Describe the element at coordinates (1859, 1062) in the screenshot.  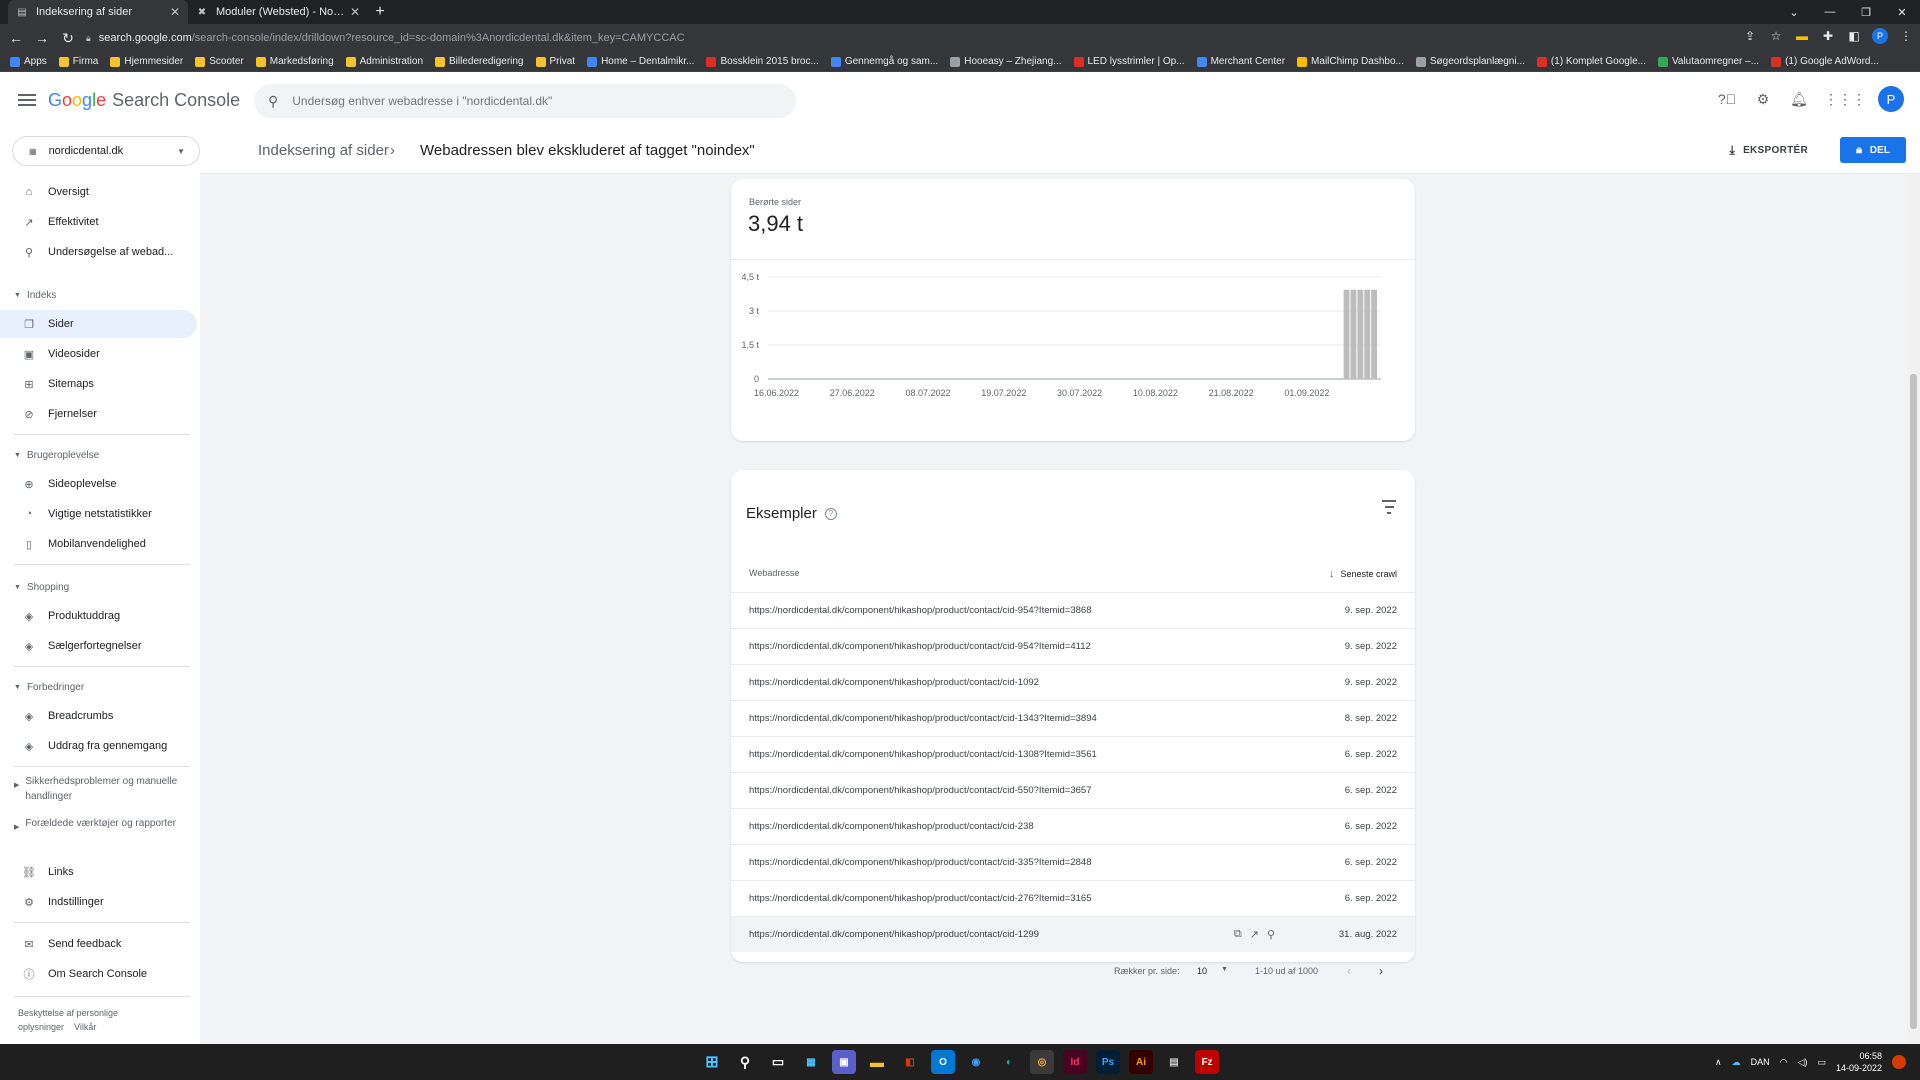
I see `clock: 06:58 14-09-2022` at that location.